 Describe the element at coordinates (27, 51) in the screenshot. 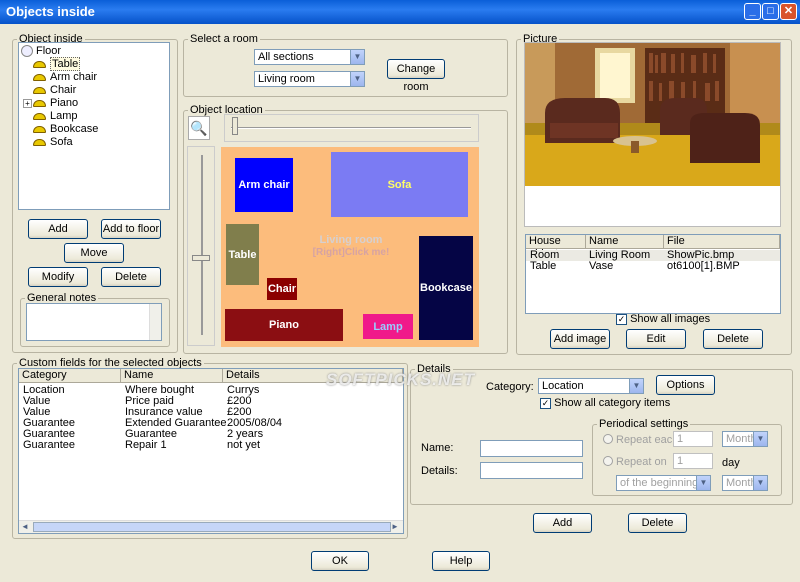

I see `floor-icon` at that location.